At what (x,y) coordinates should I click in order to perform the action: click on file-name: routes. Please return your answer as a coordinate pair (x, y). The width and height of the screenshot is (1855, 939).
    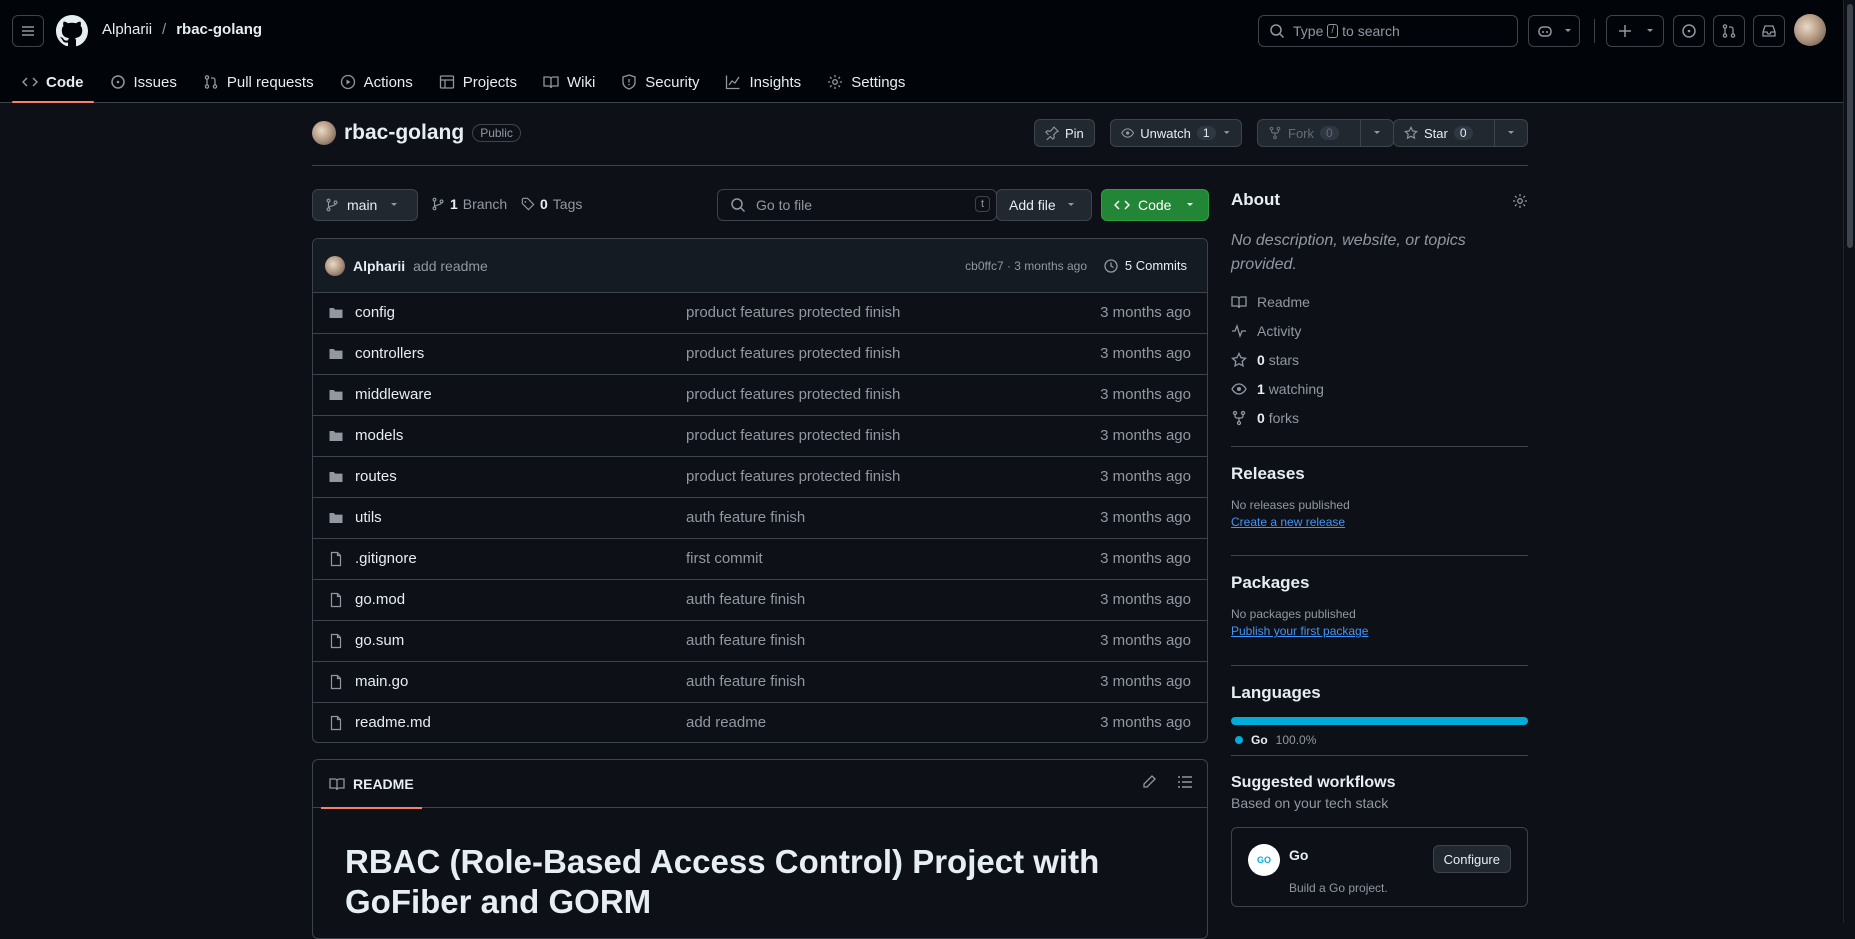
    Looking at the image, I should click on (376, 476).